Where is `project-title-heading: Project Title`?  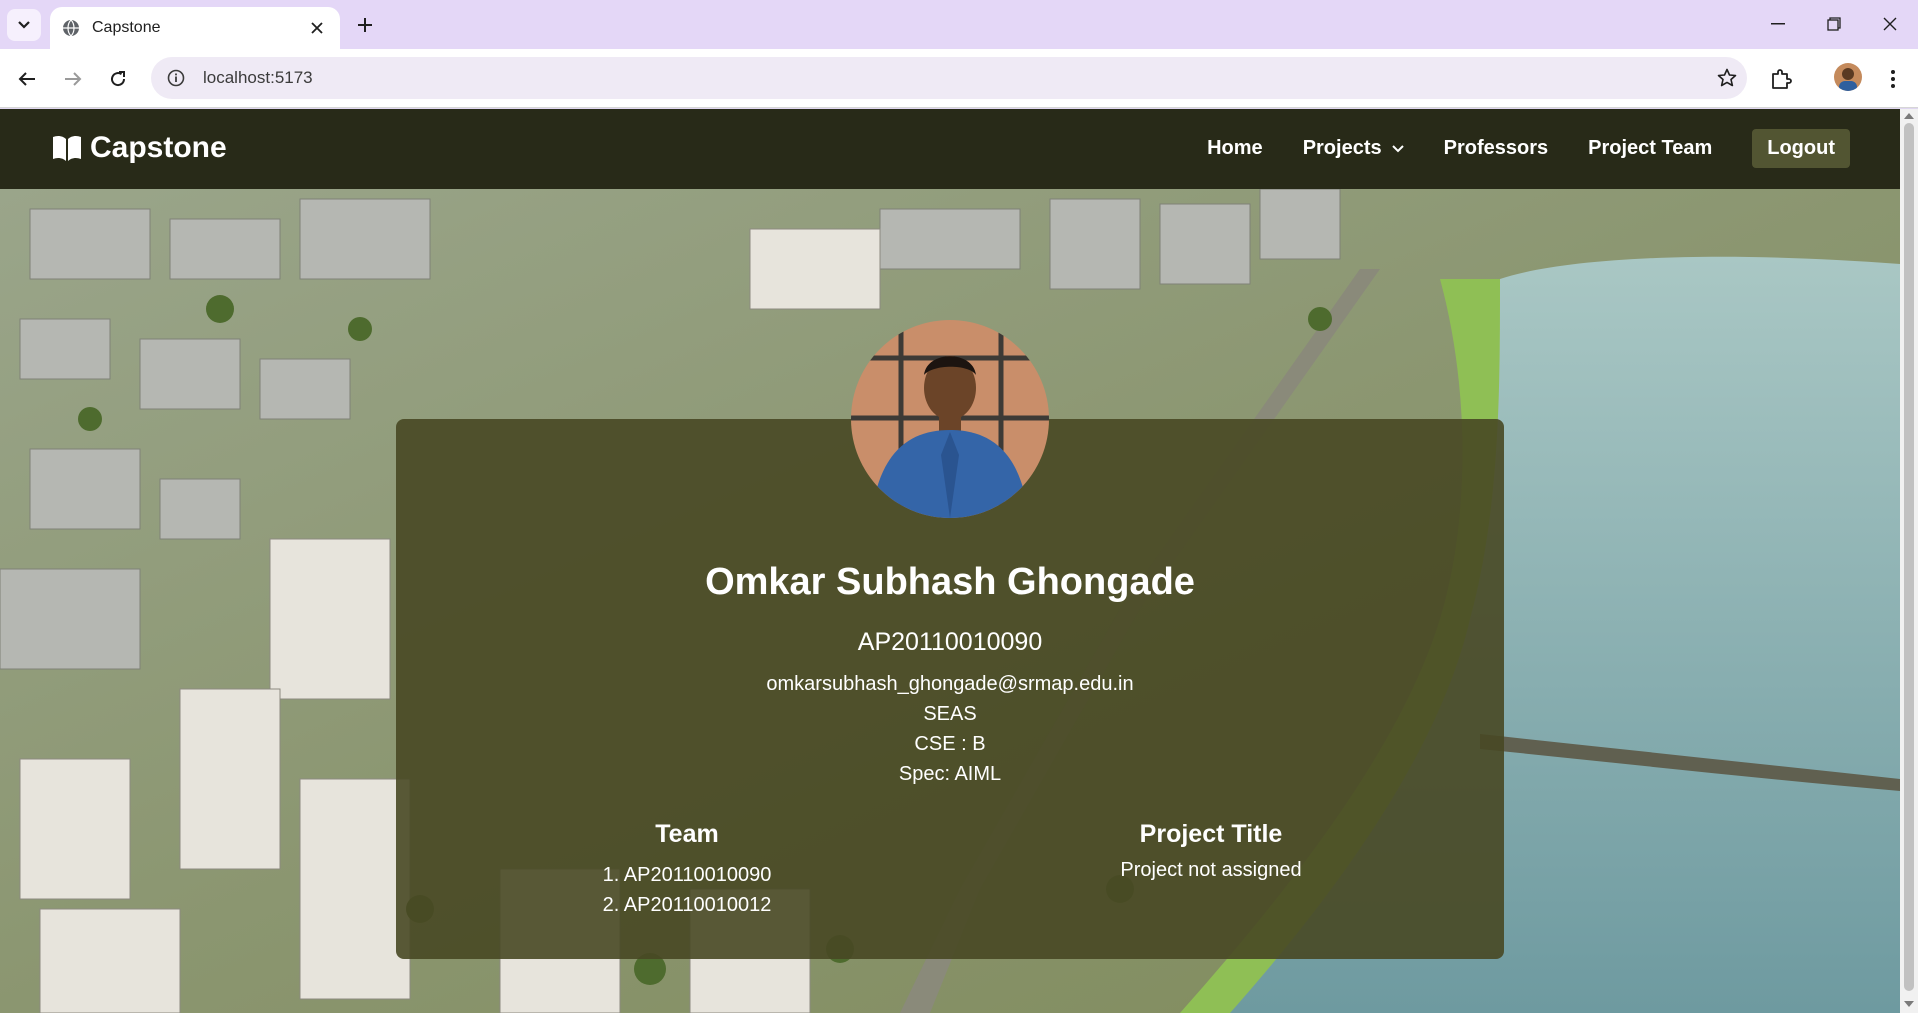 project-title-heading: Project Title is located at coordinates (1211, 834).